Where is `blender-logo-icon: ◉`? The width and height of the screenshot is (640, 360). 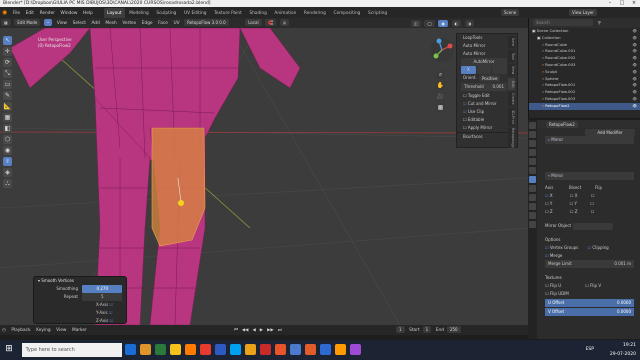 blender-logo-icon: ◉ is located at coordinates (4, 12).